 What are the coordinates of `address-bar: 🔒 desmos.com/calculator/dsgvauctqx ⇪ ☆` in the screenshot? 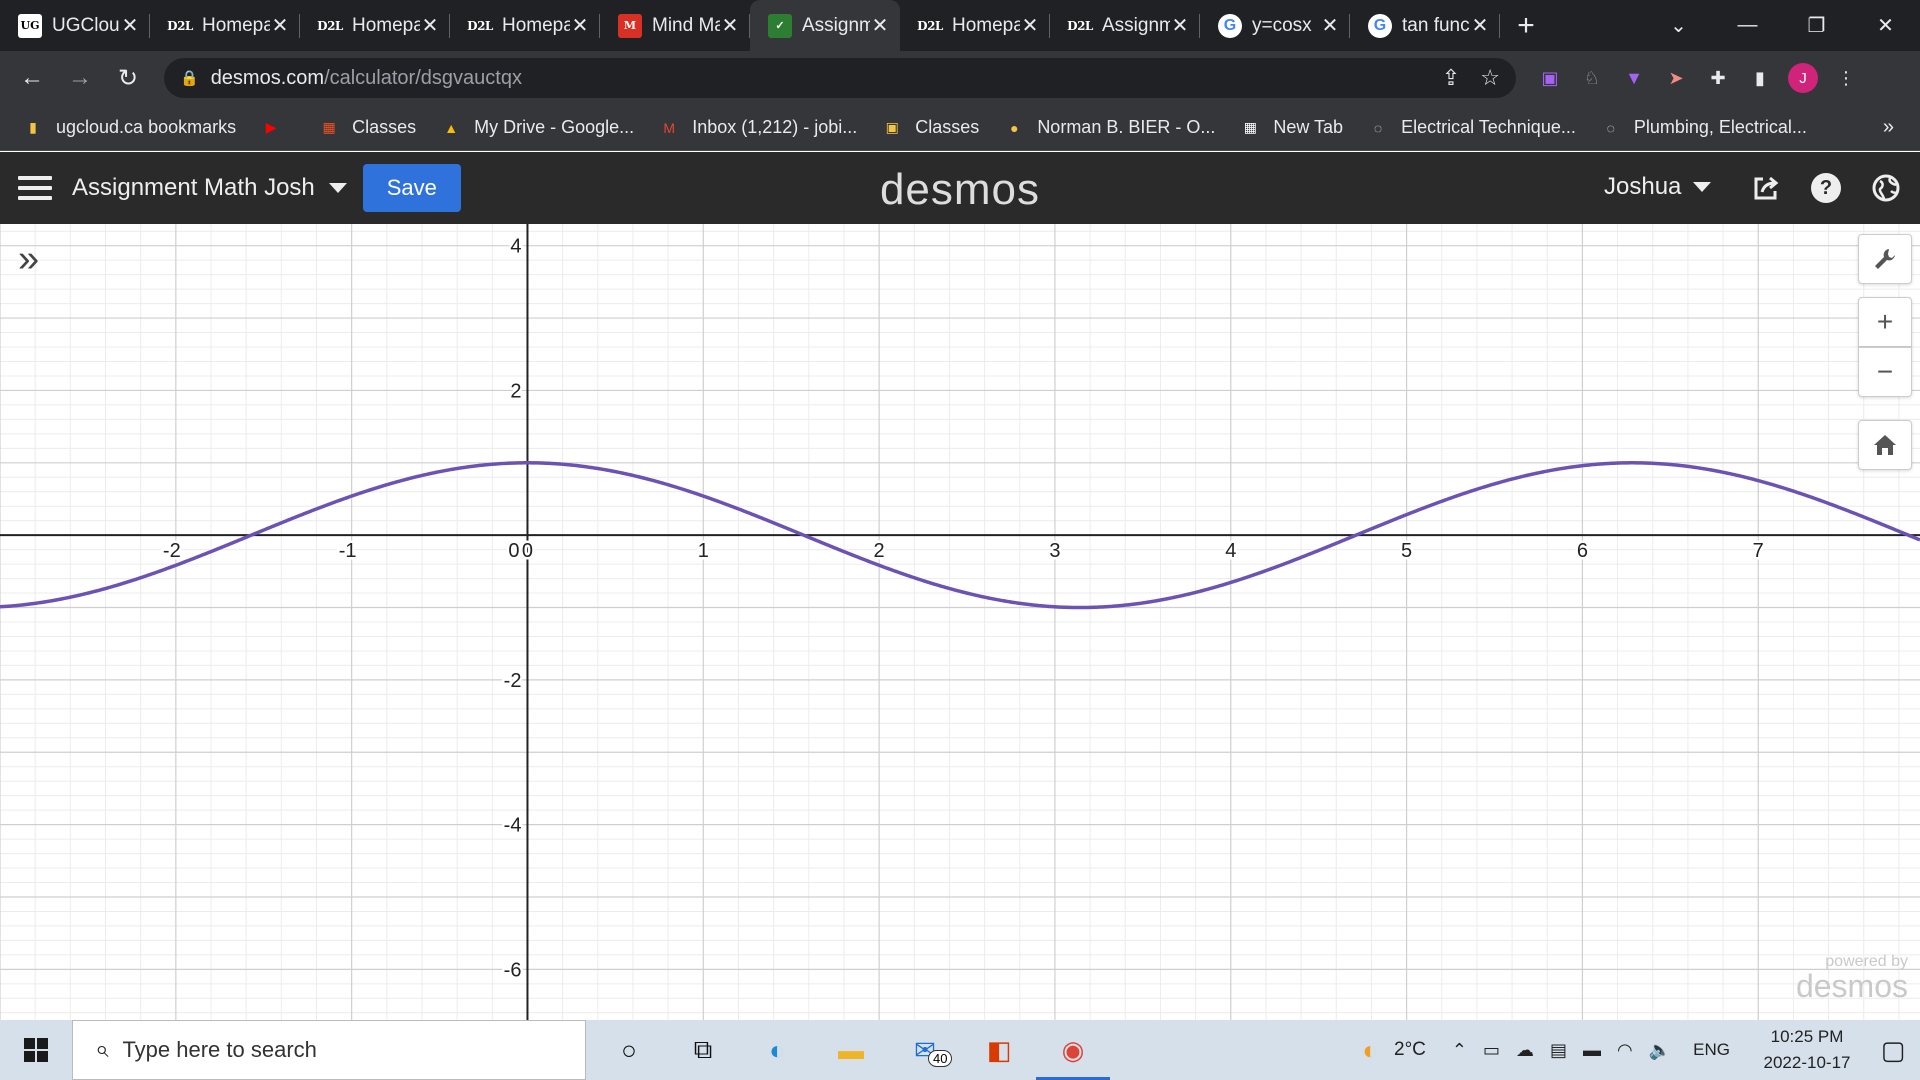 It's located at (840, 78).